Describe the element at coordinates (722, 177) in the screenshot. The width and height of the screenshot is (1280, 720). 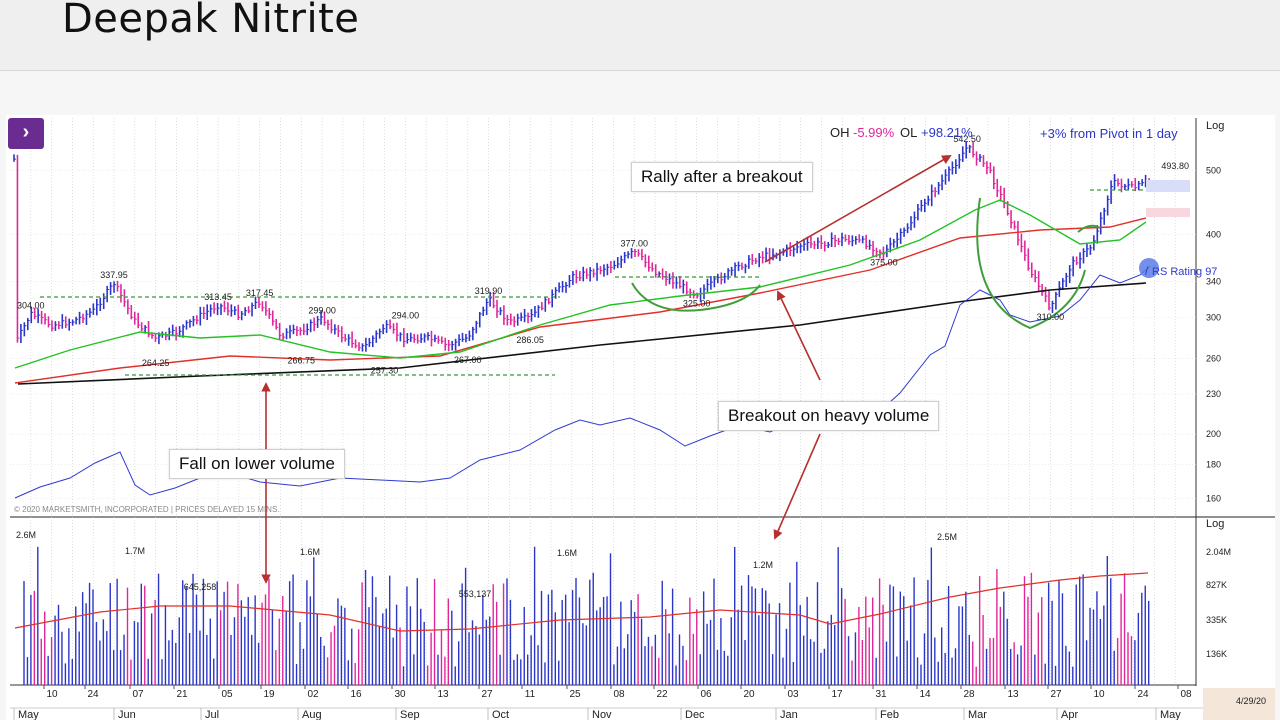
I see `rally-callout: Rally after a breakout` at that location.